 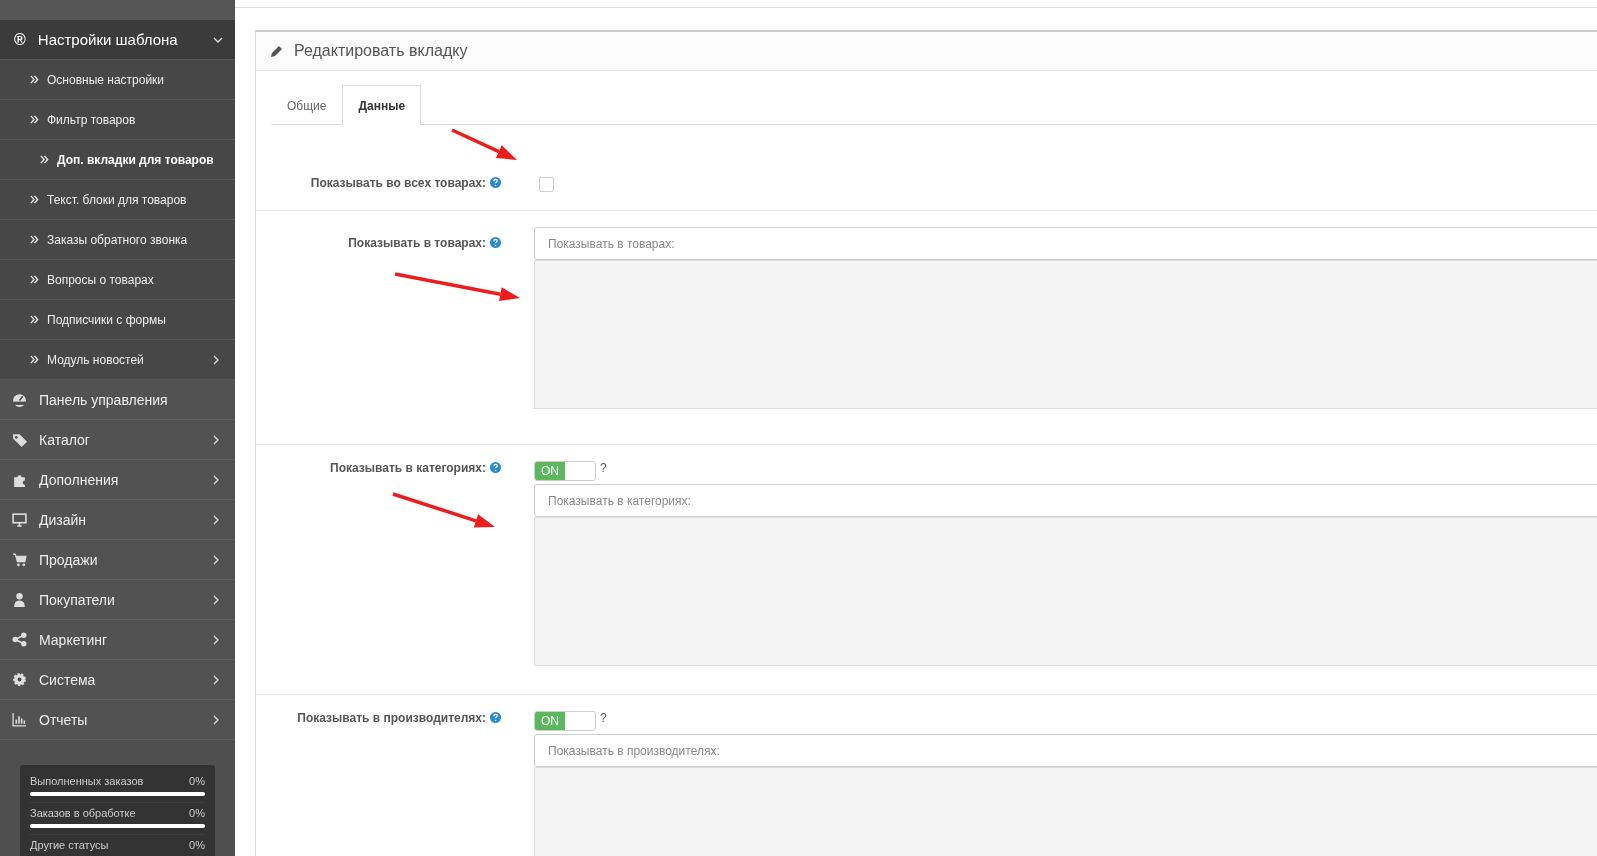 I want to click on tags-icon, so click(x=19, y=439).